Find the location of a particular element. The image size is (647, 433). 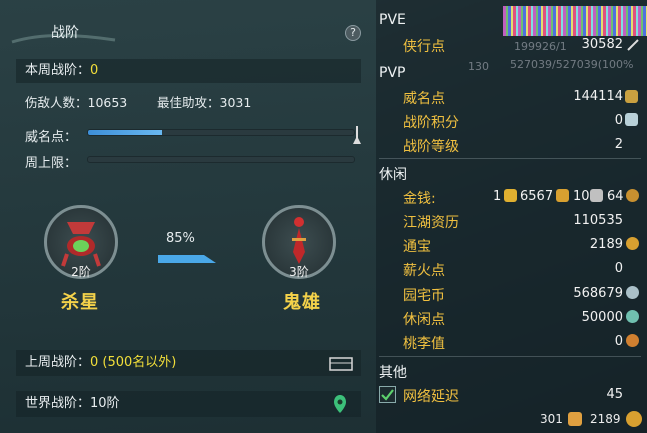

gold-ingot-icon is located at coordinates (510, 195).